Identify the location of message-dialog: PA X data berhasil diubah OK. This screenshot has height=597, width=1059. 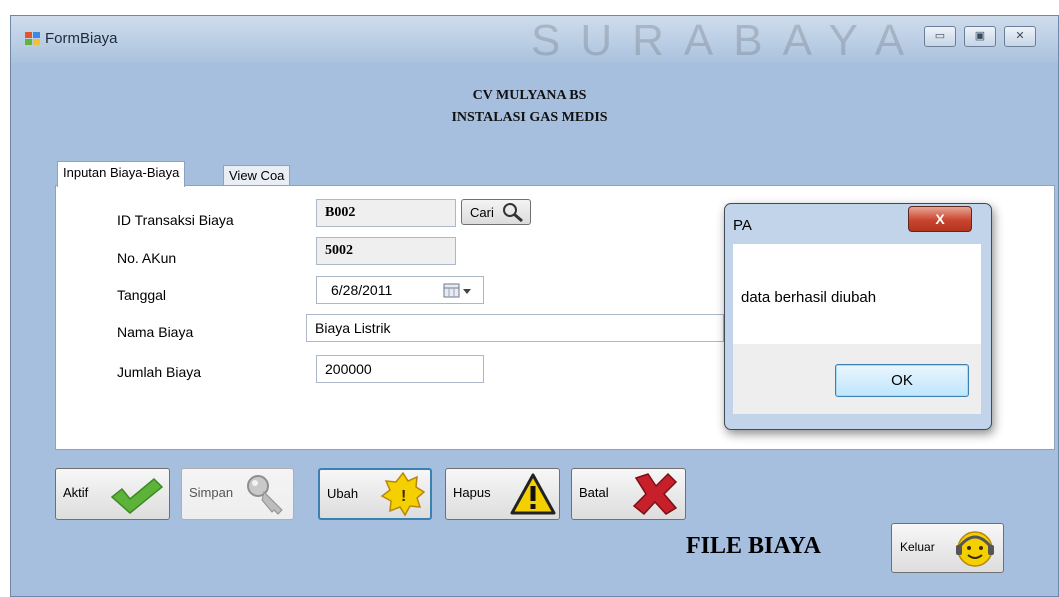
(858, 316).